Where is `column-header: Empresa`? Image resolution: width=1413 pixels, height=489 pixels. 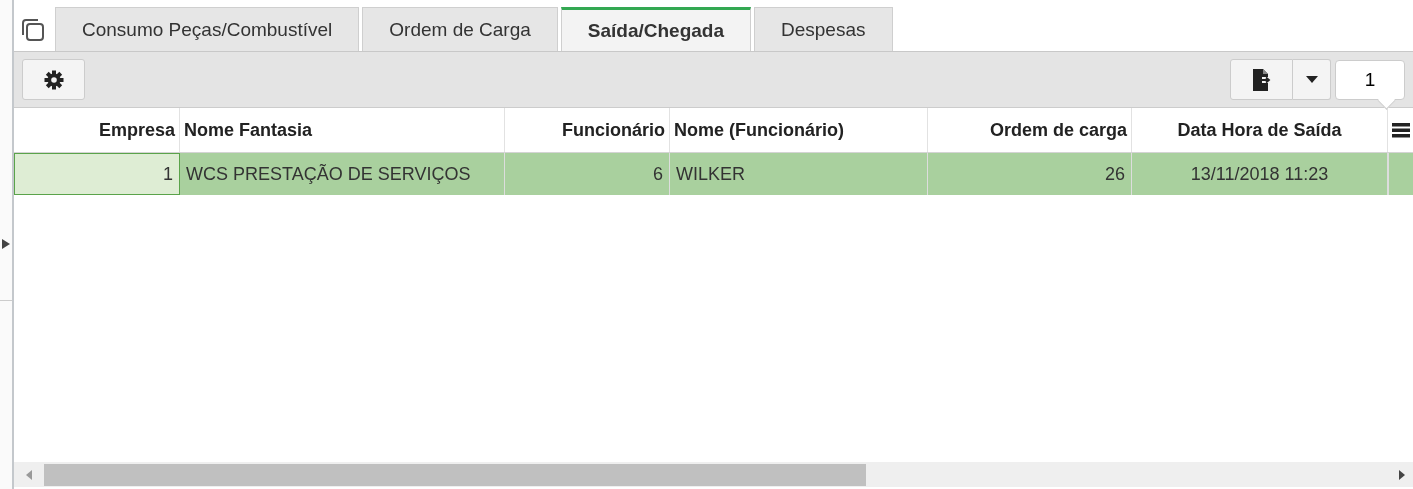 column-header: Empresa is located at coordinates (97, 130).